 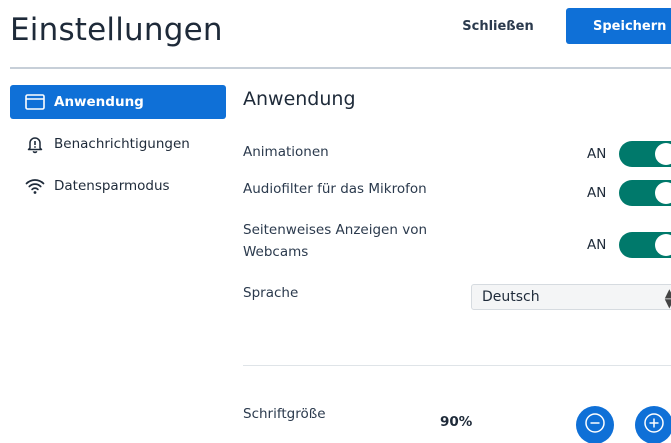 What do you see at coordinates (335, 241) in the screenshot?
I see `setting-label-paginate-webcams: Seitenweises Anzeigen von Webcams` at bounding box center [335, 241].